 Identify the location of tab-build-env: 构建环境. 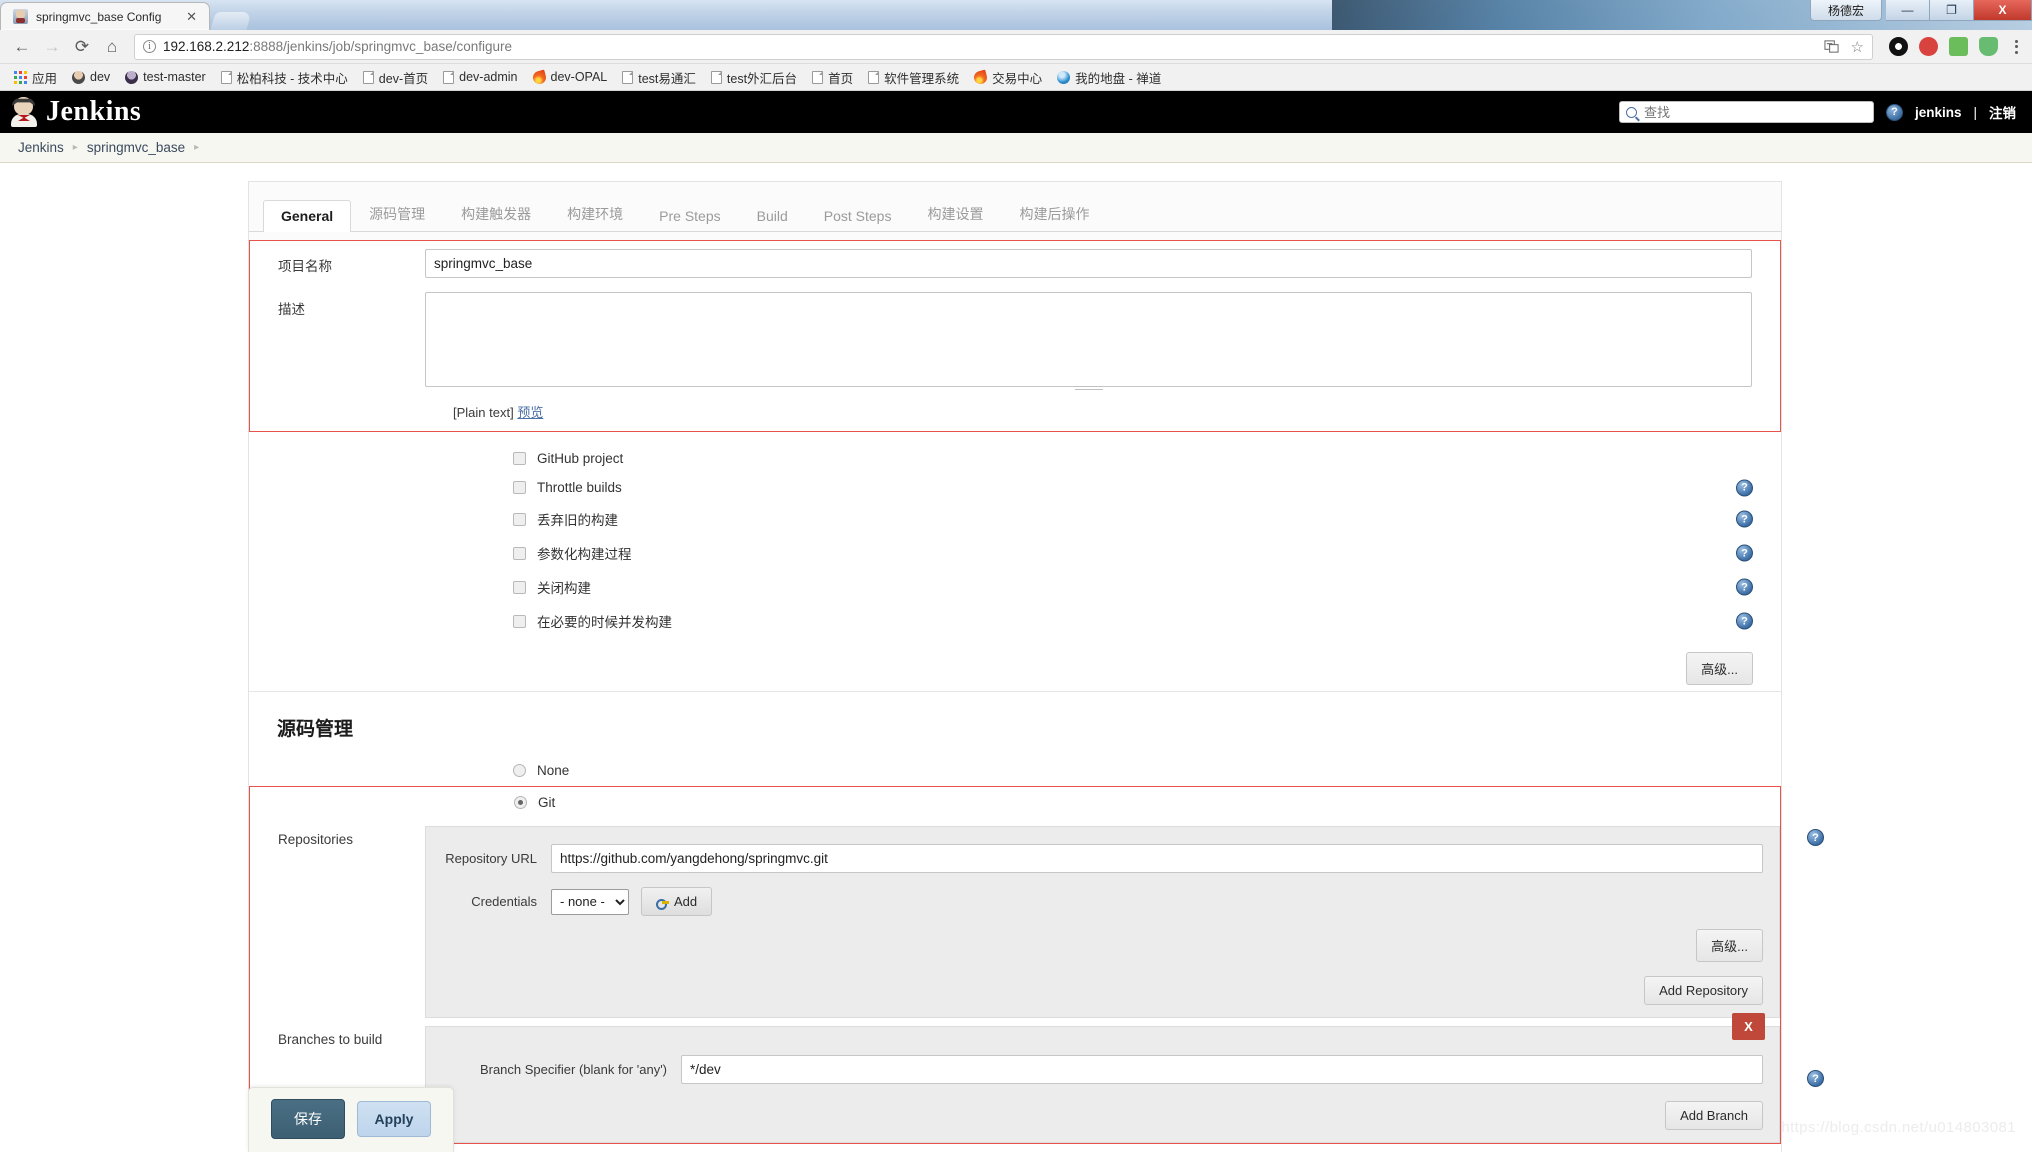
(595, 214).